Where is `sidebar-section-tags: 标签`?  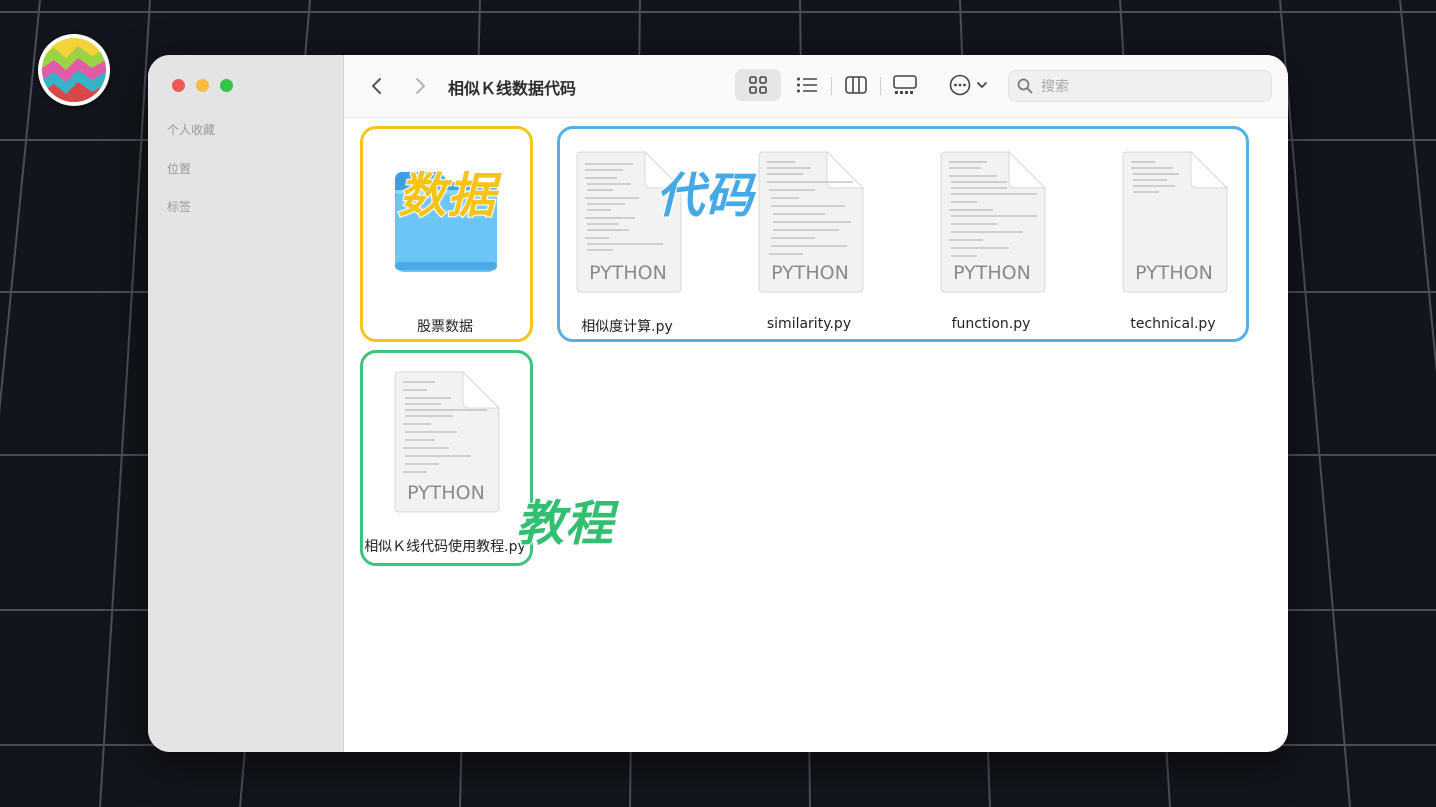 sidebar-section-tags: 标签 is located at coordinates (179, 206).